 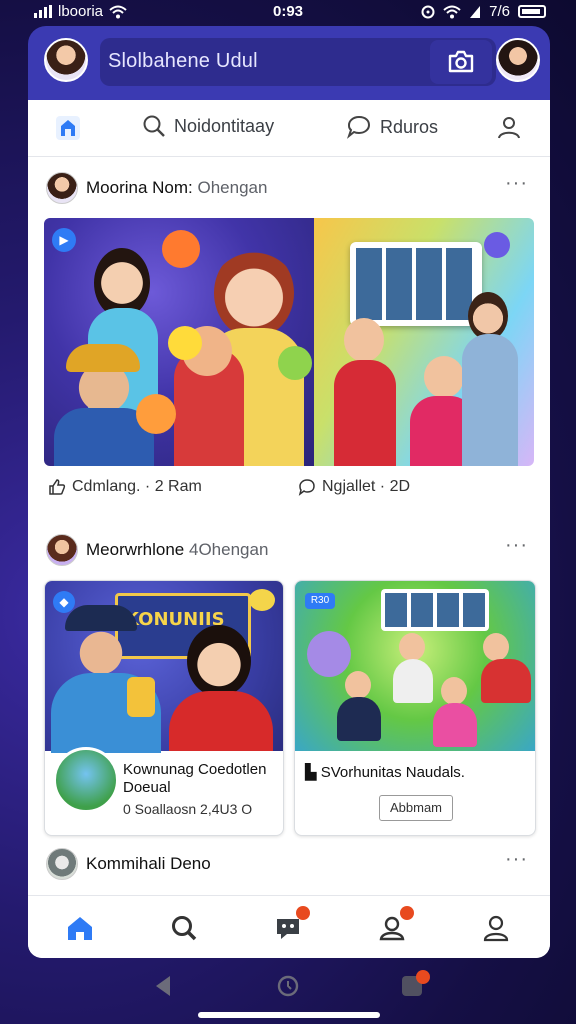 I want to click on card-title-line1: Kownunag Coedotlen, so click(x=195, y=769).